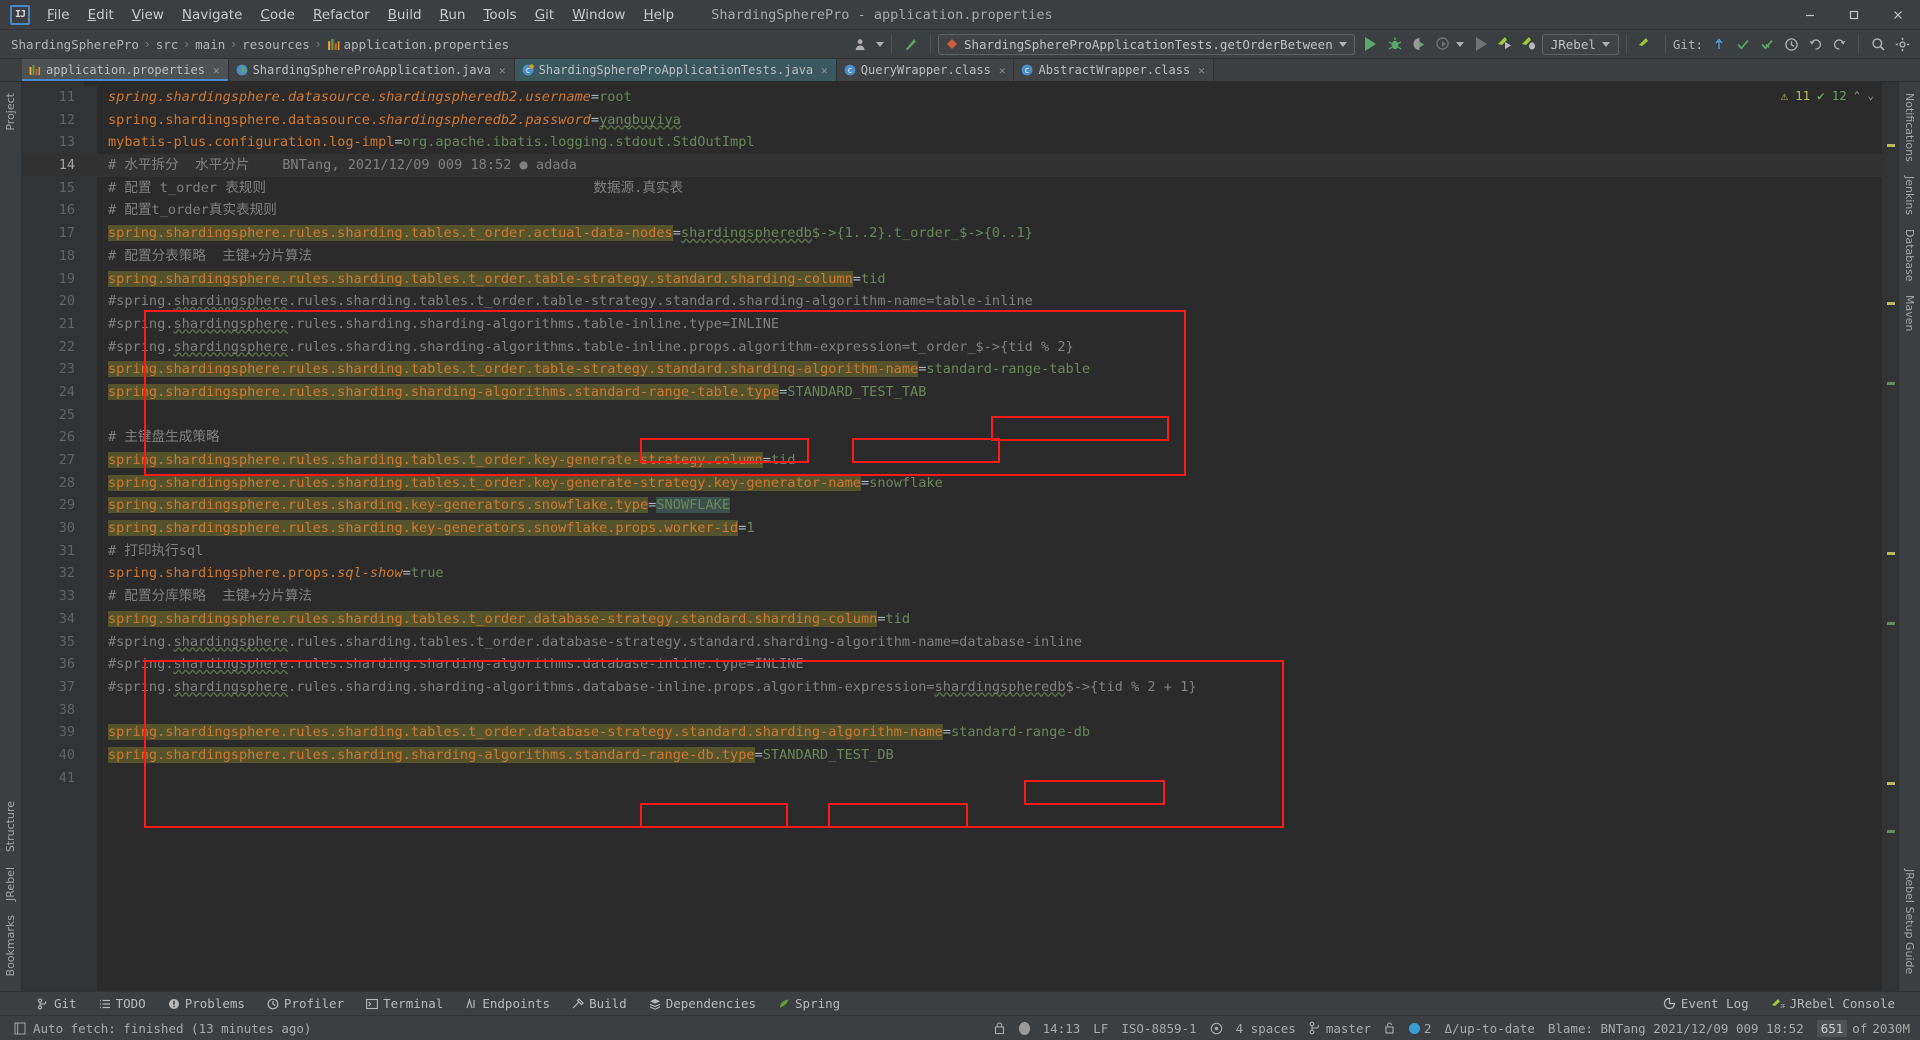 The image size is (1920, 1040). Describe the element at coordinates (999, 1028) in the screenshot. I see `lock-icon` at that location.